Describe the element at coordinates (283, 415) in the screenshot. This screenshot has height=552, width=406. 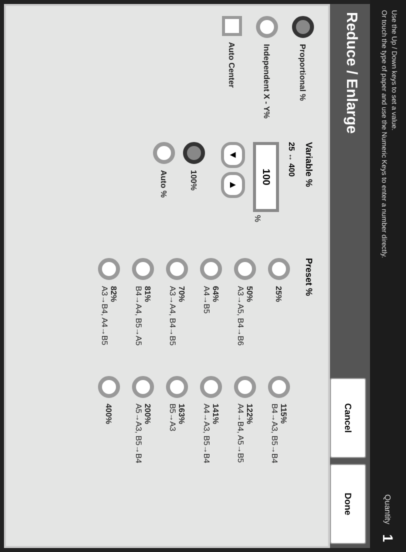
I see `percent-label: 115%` at that location.